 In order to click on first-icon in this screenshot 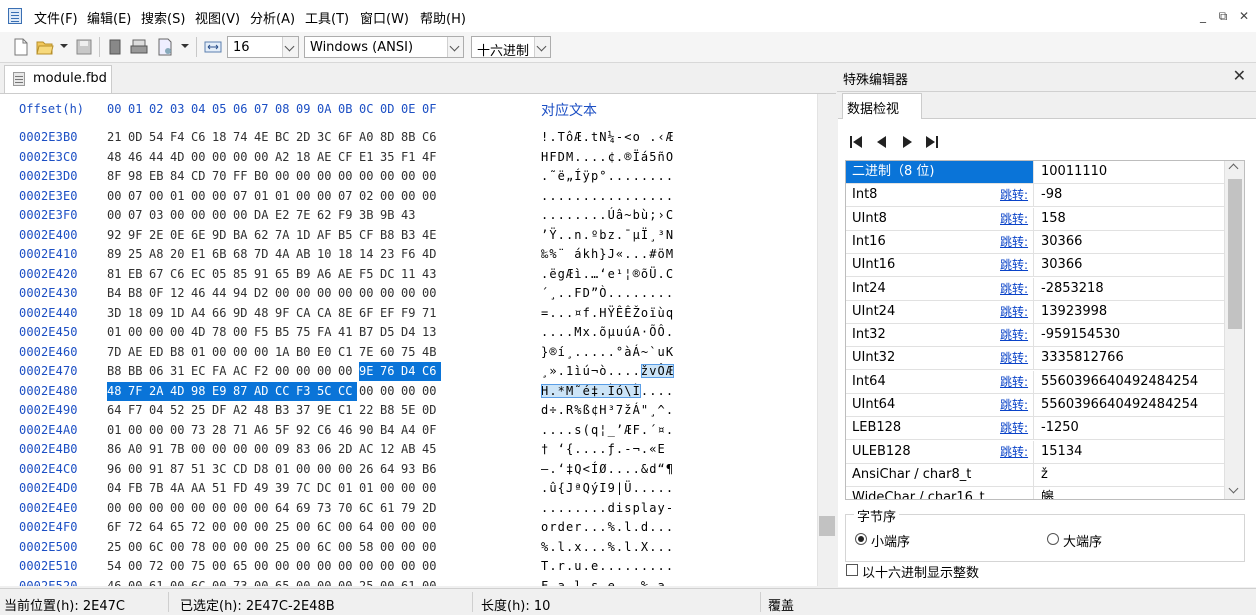, I will do `click(856, 142)`.